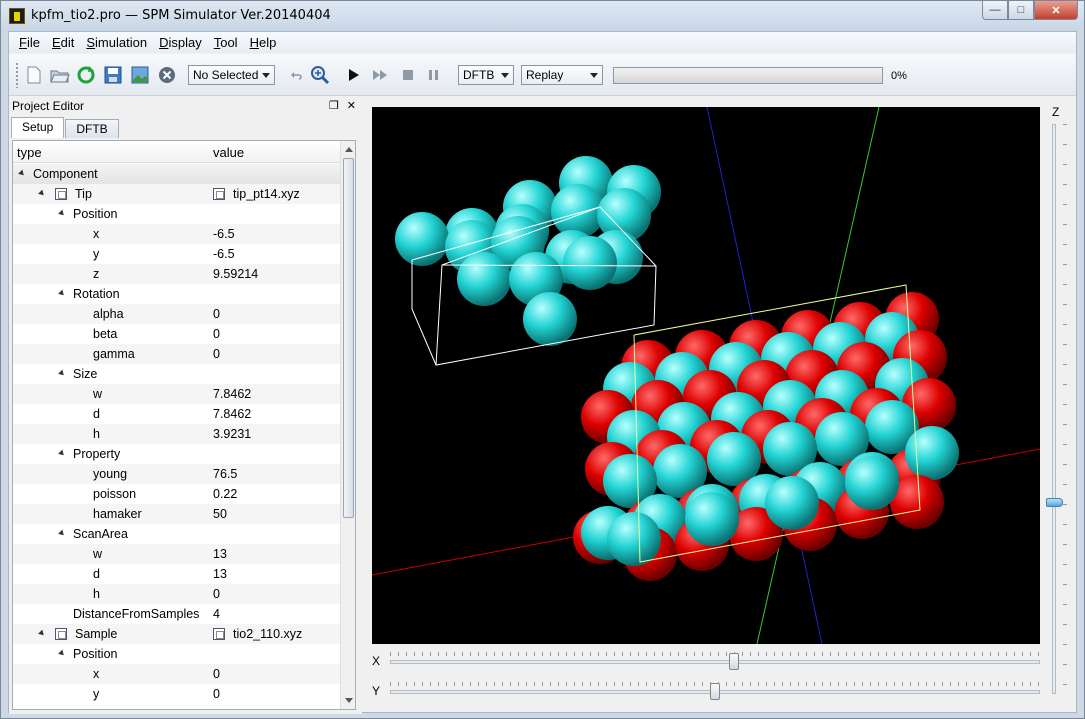 This screenshot has width=1085, height=719. What do you see at coordinates (176, 434) in the screenshot?
I see `tree-row: h 3.9231` at bounding box center [176, 434].